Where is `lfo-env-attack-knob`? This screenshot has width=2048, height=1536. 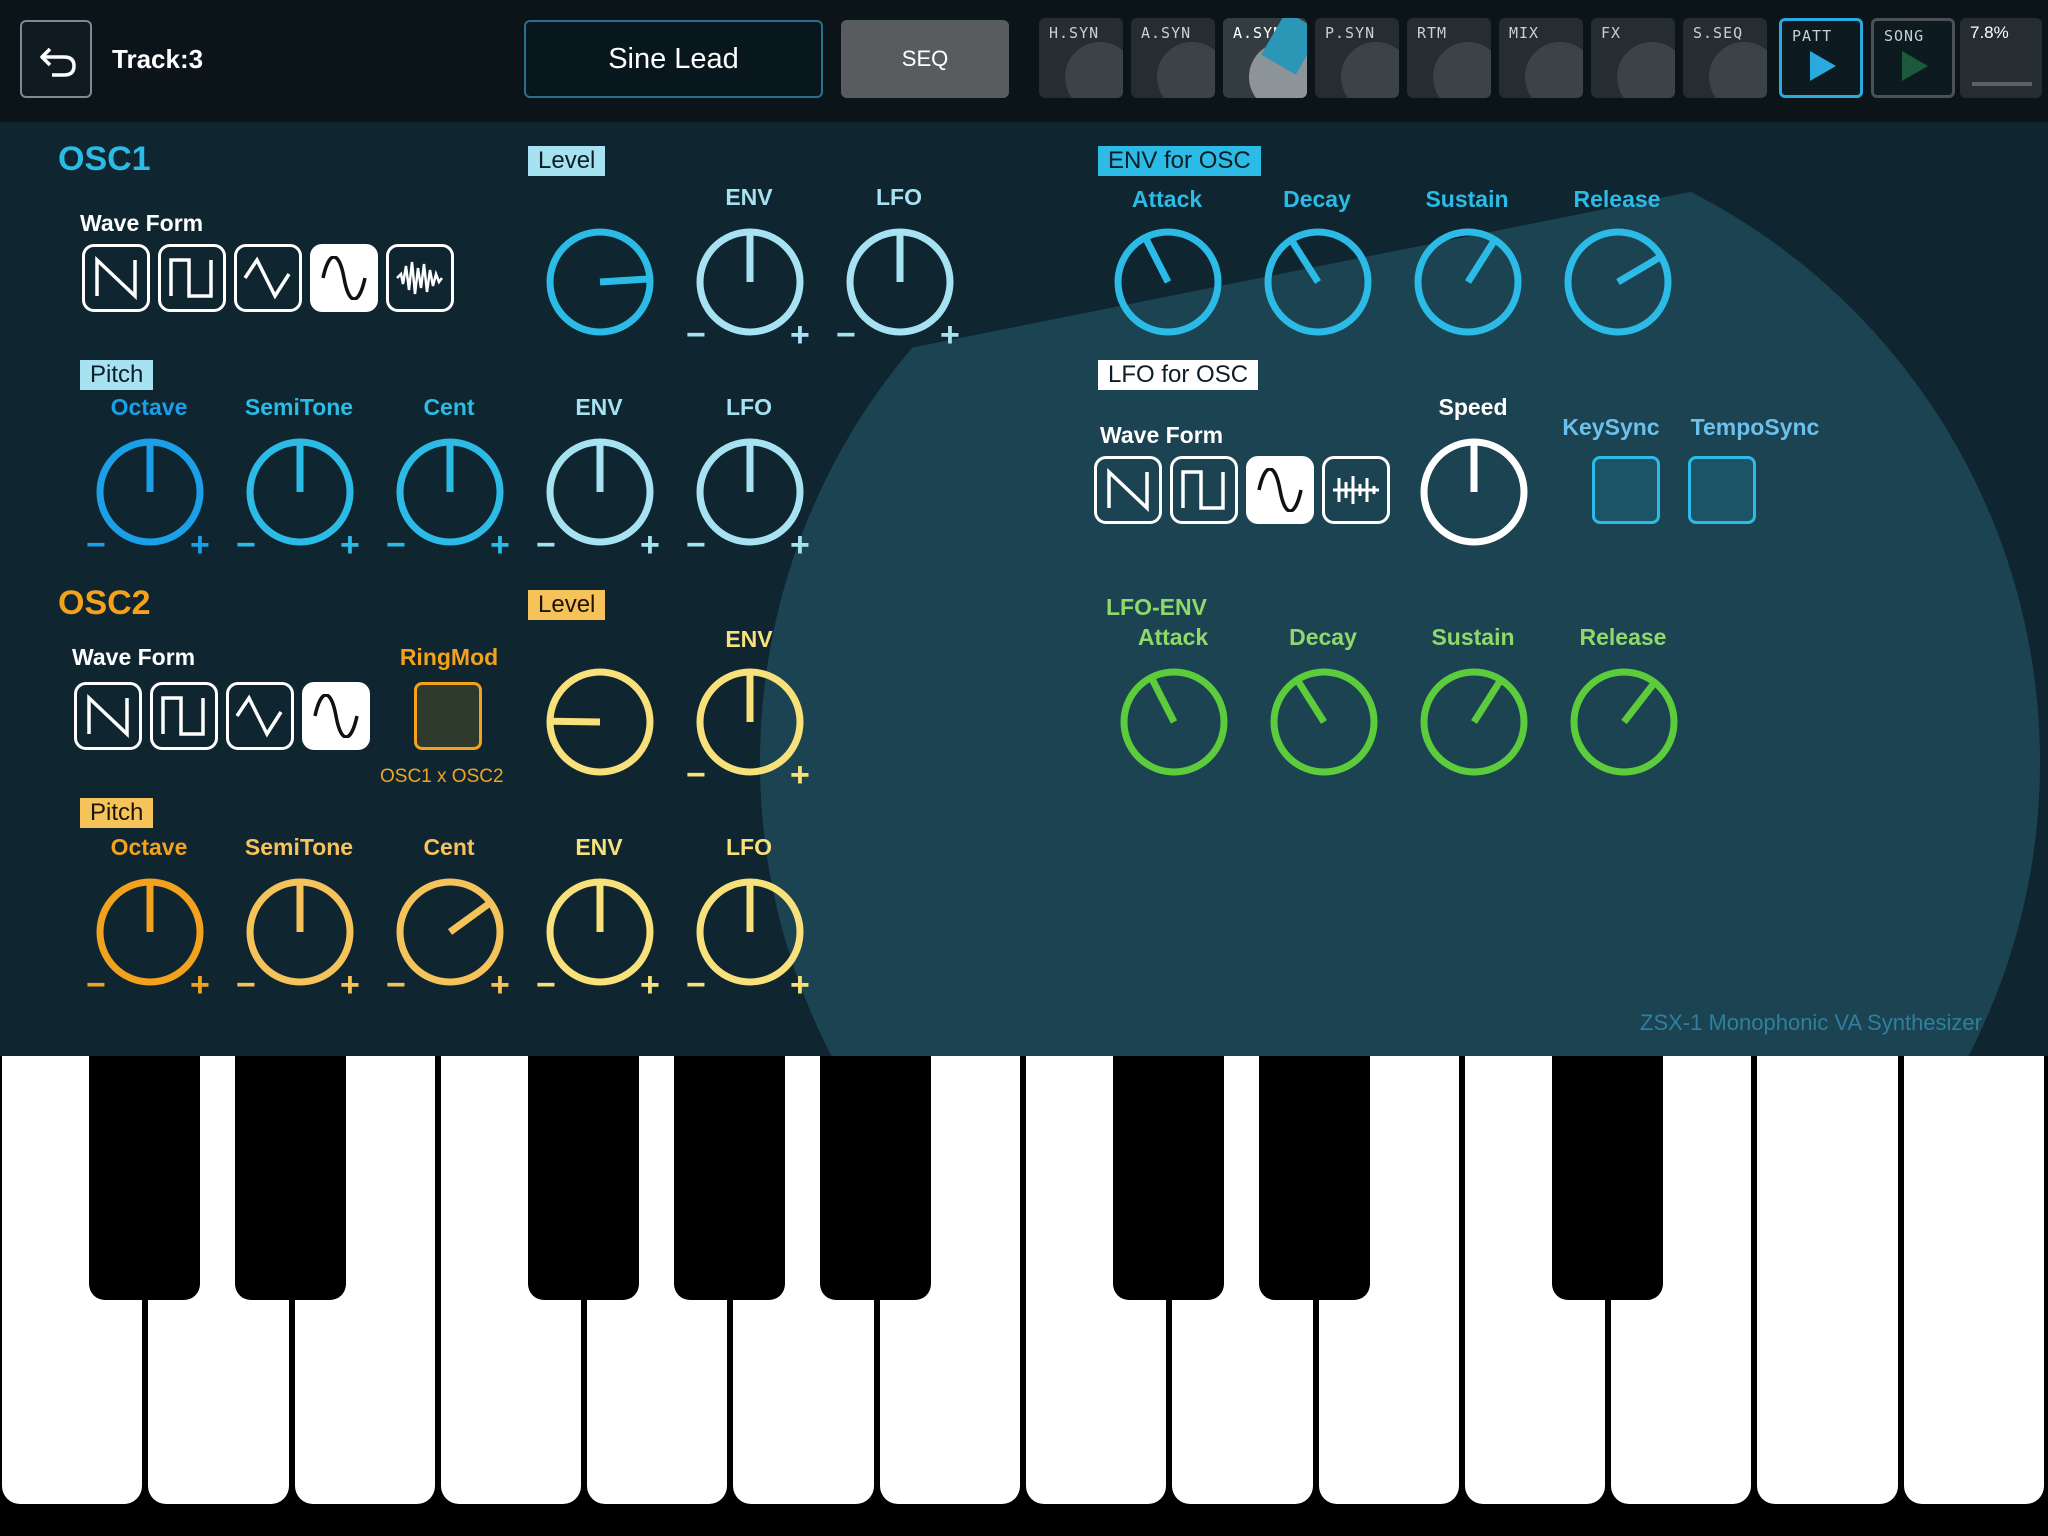
lfo-env-attack-knob is located at coordinates (1174, 722).